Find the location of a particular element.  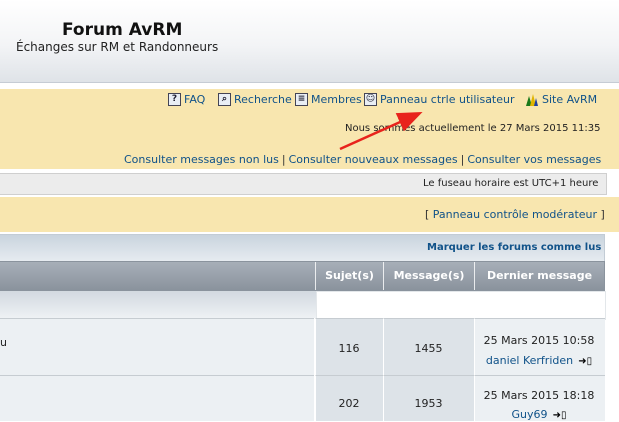

forum-description-fragment: u is located at coordinates (3, 342).